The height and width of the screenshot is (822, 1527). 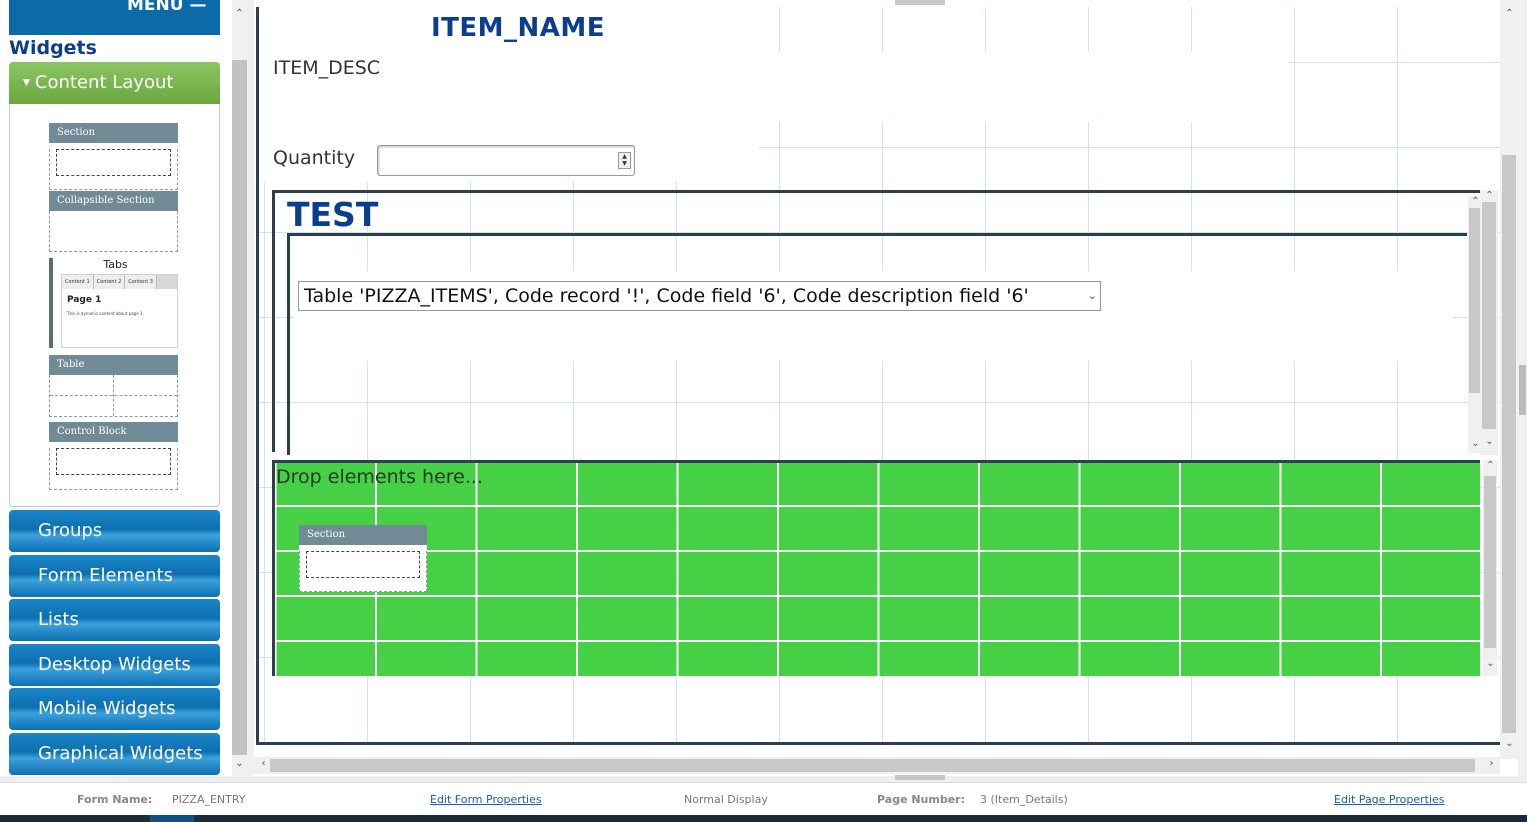 What do you see at coordinates (141, 282) in the screenshot?
I see `tab-preview-3: Content 3` at bounding box center [141, 282].